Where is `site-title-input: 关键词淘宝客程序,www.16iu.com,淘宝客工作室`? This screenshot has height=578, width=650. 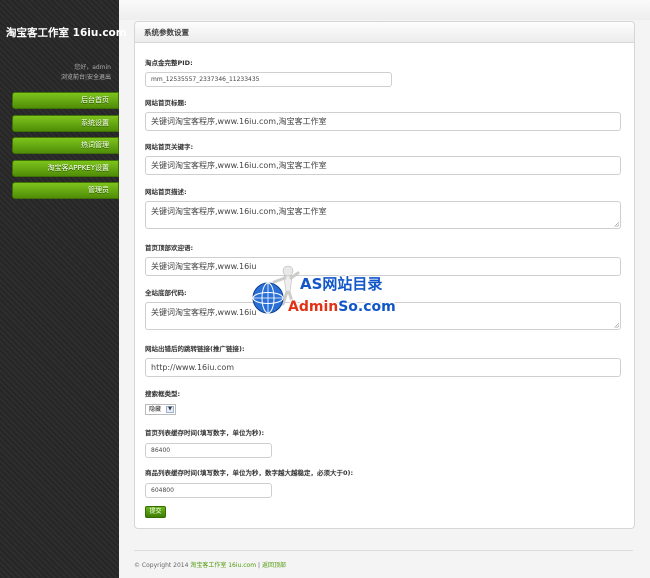 site-title-input: 关键词淘宝客程序,www.16iu.com,淘宝客工作室 is located at coordinates (383, 121).